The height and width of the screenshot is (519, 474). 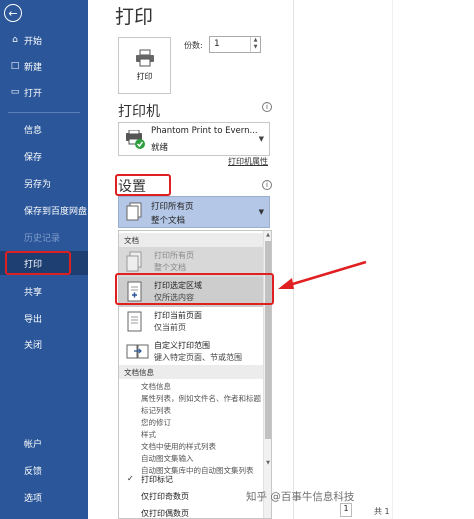 I want to click on sidebar-item-new: □ 新建, so click(x=44, y=66).